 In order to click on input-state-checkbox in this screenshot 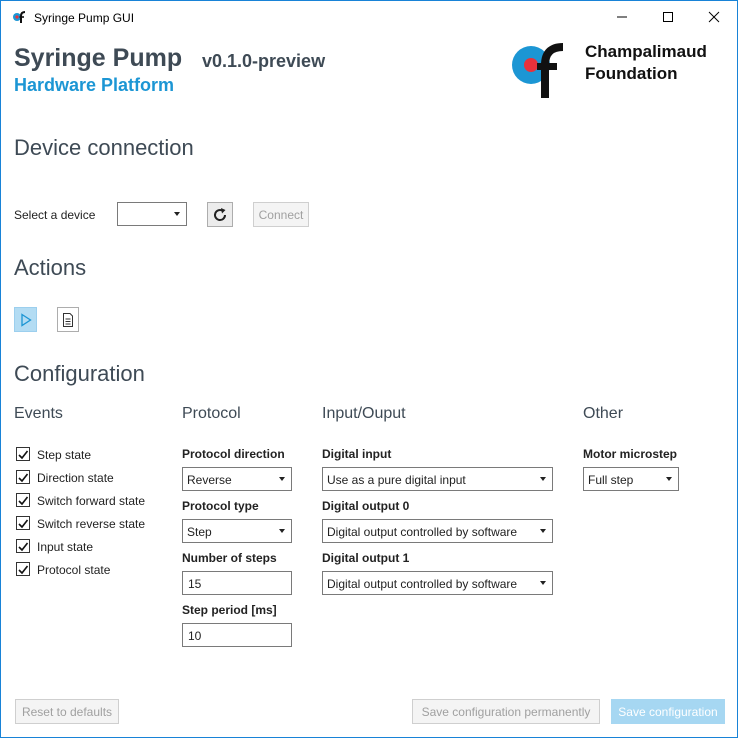, I will do `click(23, 546)`.